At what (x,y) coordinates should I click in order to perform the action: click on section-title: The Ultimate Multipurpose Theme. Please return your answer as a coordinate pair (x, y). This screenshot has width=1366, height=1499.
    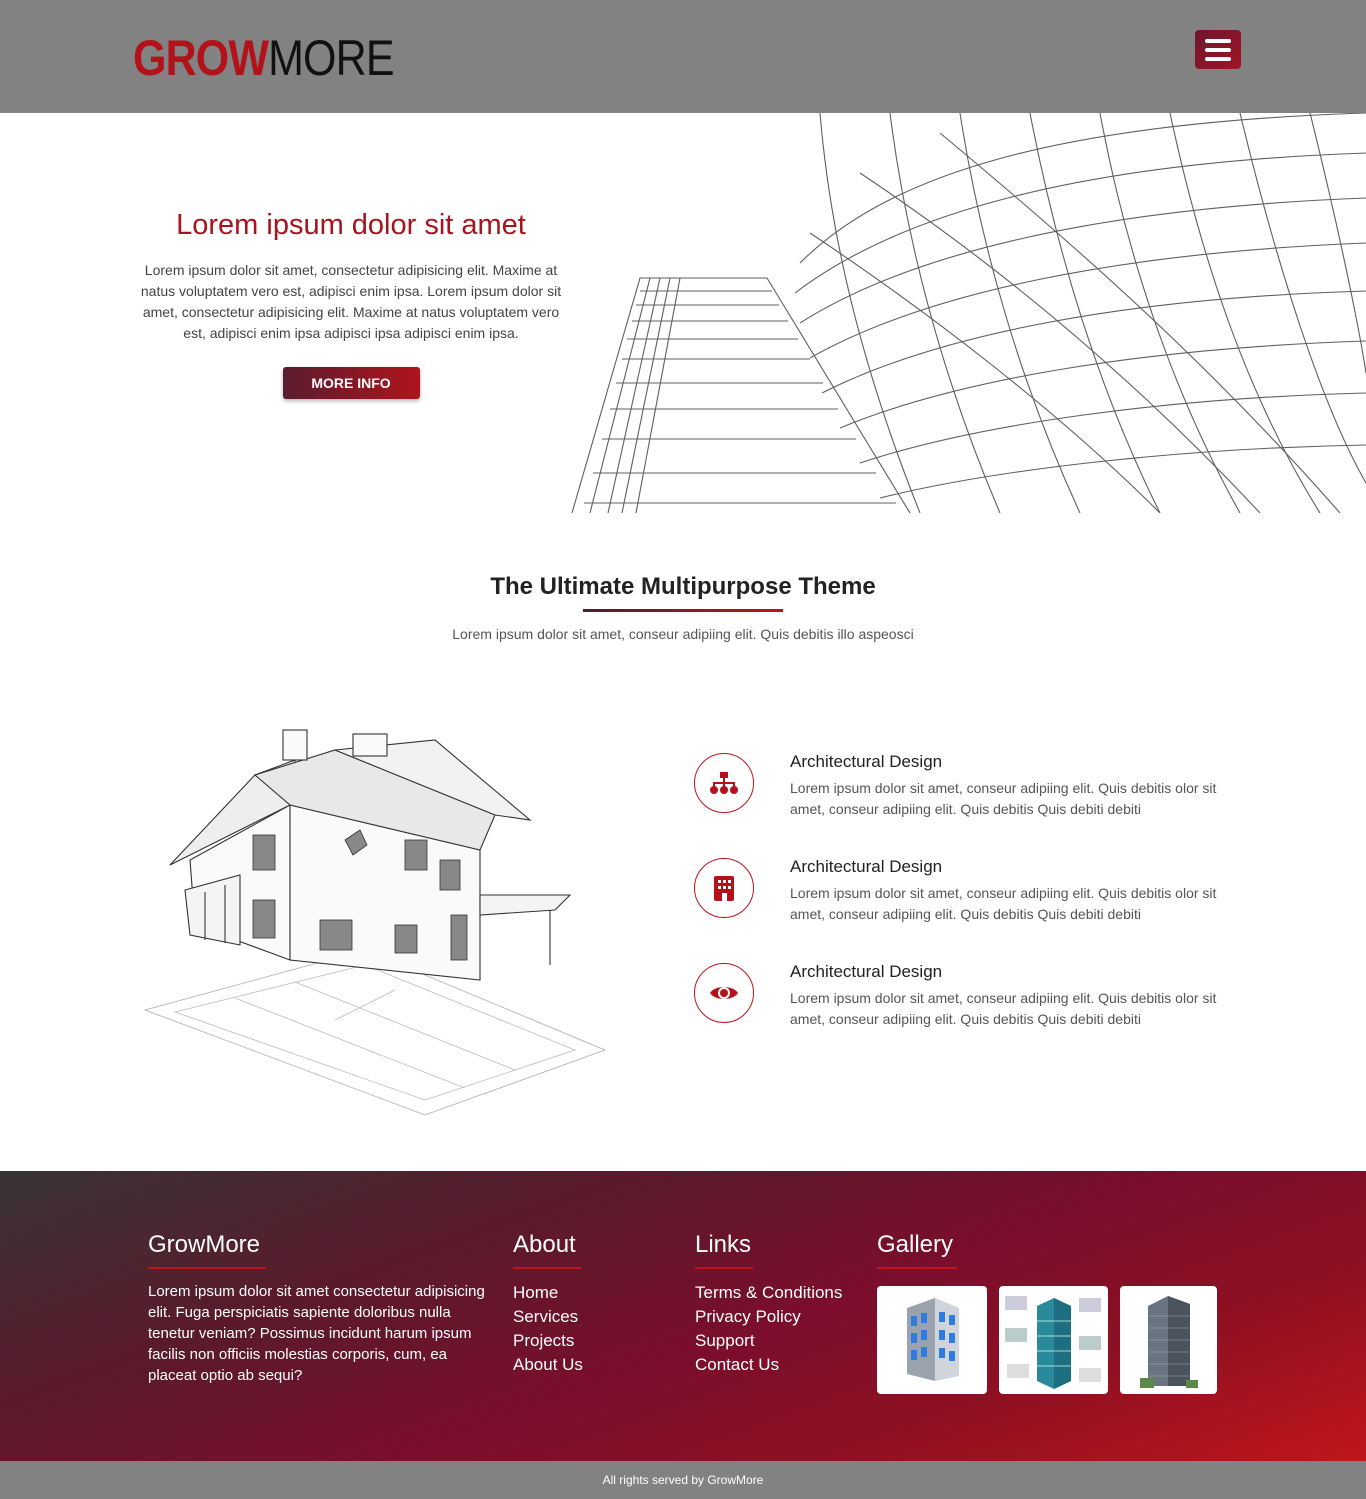
    Looking at the image, I should click on (683, 586).